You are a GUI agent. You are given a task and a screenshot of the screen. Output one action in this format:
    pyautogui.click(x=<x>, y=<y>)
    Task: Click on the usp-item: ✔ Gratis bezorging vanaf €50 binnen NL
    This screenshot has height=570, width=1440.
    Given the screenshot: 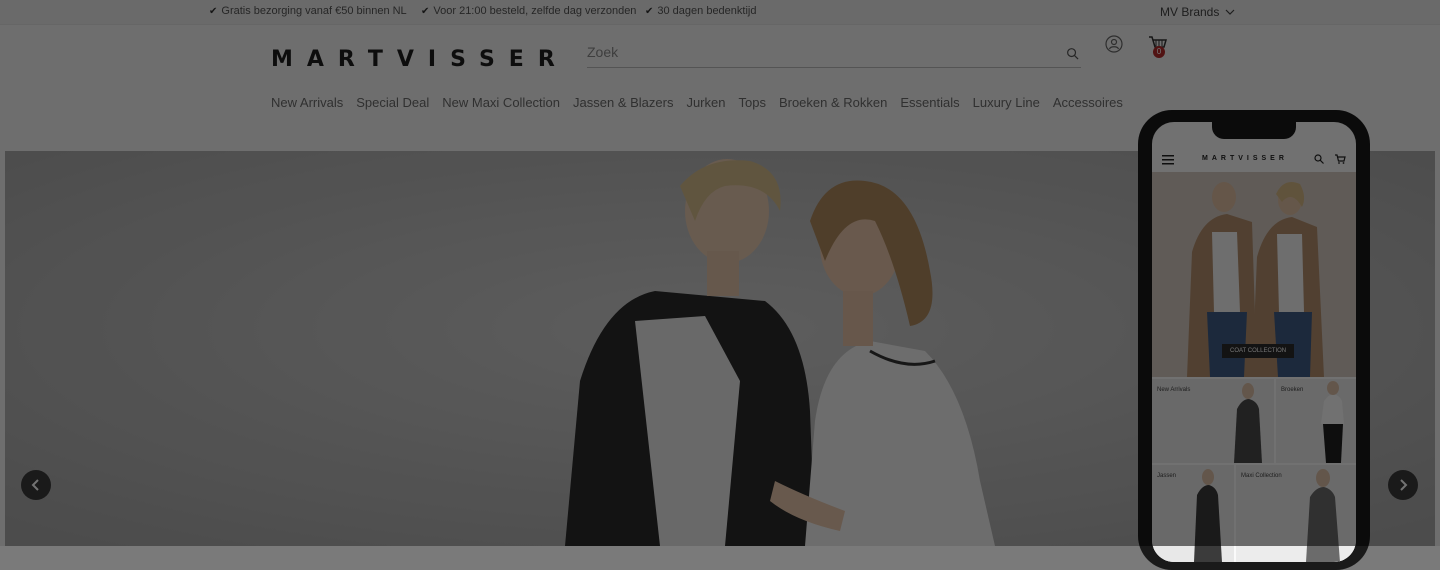 What is the action you would take?
    pyautogui.click(x=308, y=11)
    